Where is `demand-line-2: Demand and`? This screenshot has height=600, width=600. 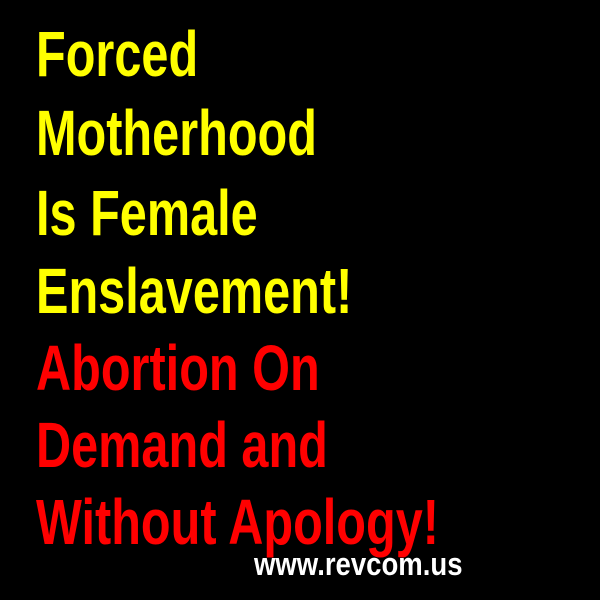
demand-line-2: Demand and is located at coordinates (182, 445).